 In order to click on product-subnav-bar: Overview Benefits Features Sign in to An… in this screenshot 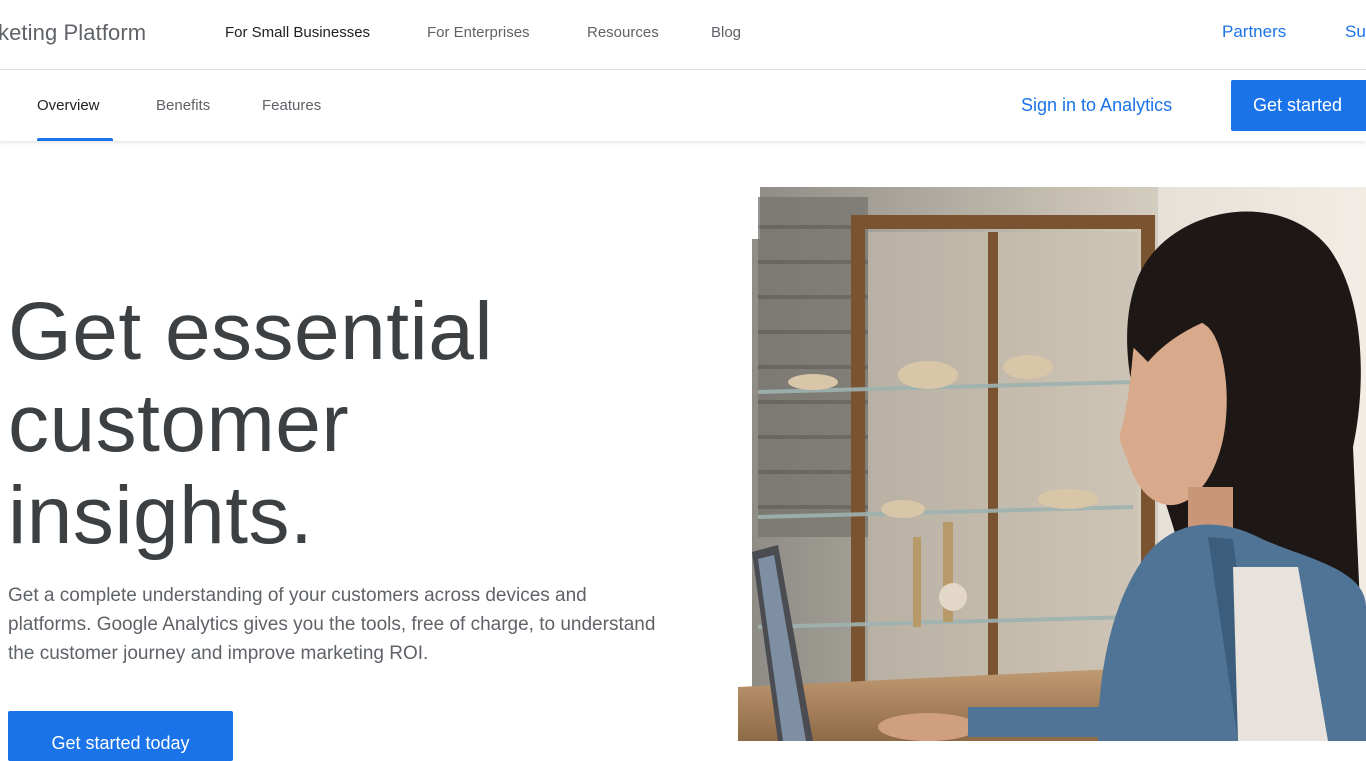, I will do `click(683, 105)`.